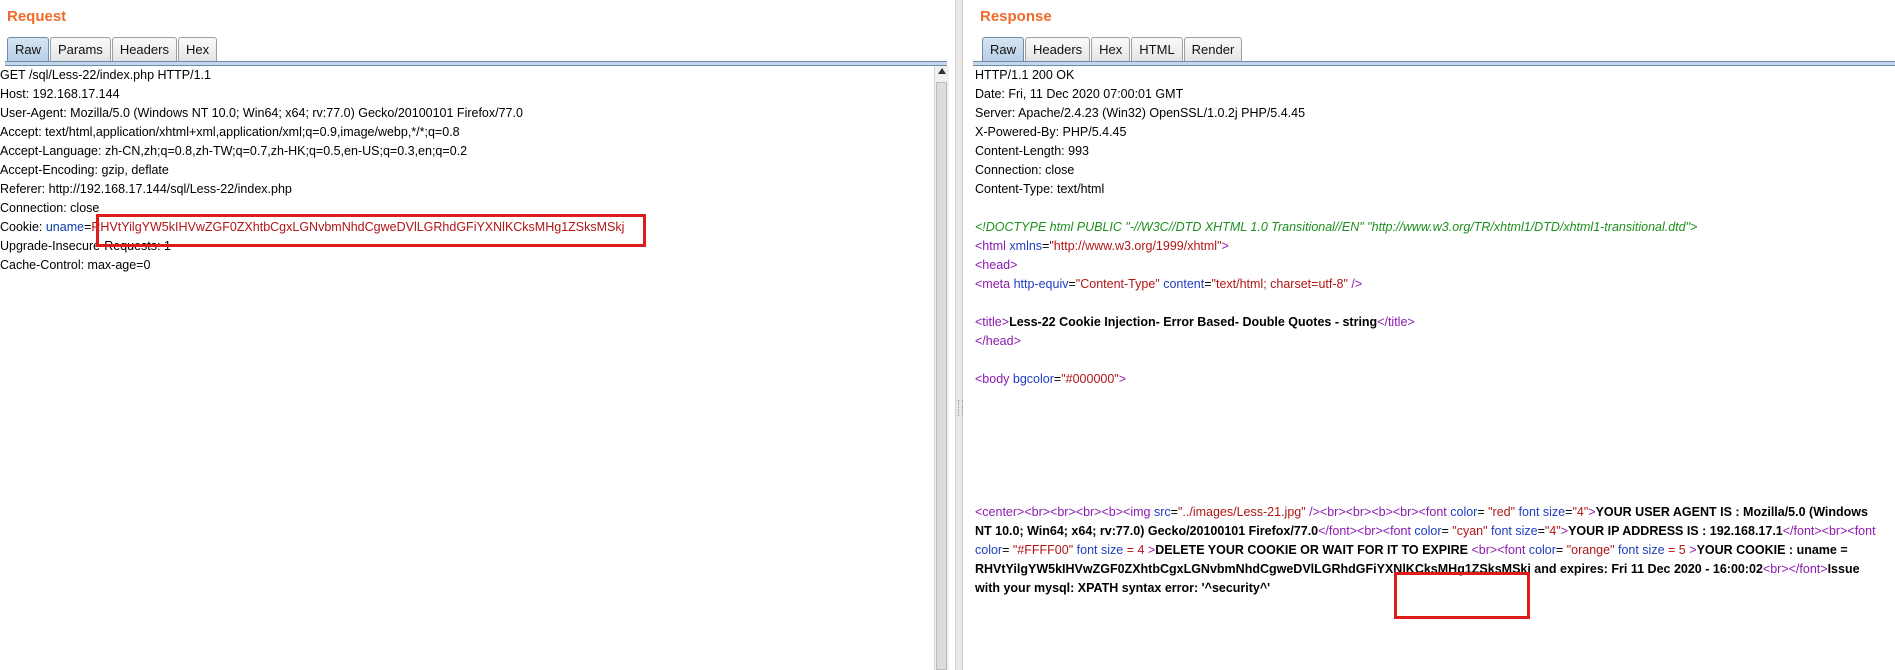 The width and height of the screenshot is (1895, 670). I want to click on head-open-line: <head>, so click(996, 265).